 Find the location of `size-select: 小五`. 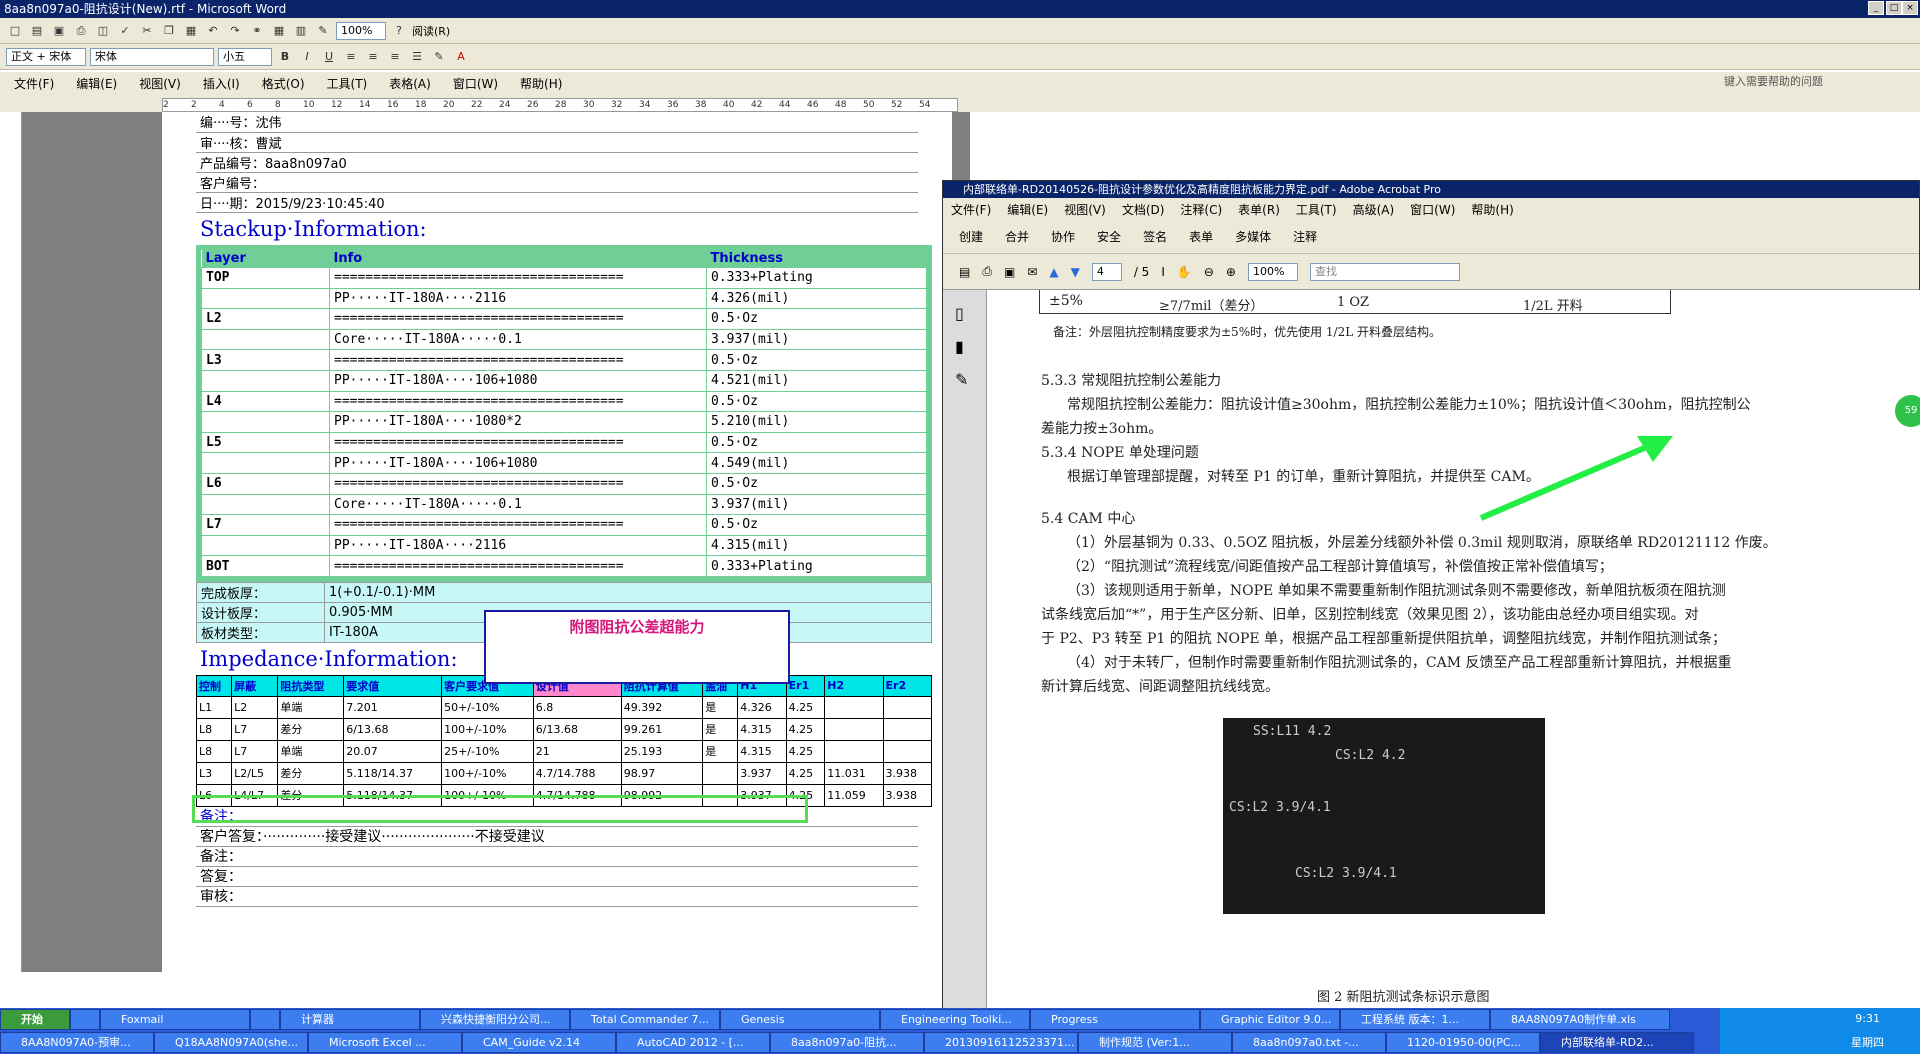

size-select: 小五 is located at coordinates (245, 56).